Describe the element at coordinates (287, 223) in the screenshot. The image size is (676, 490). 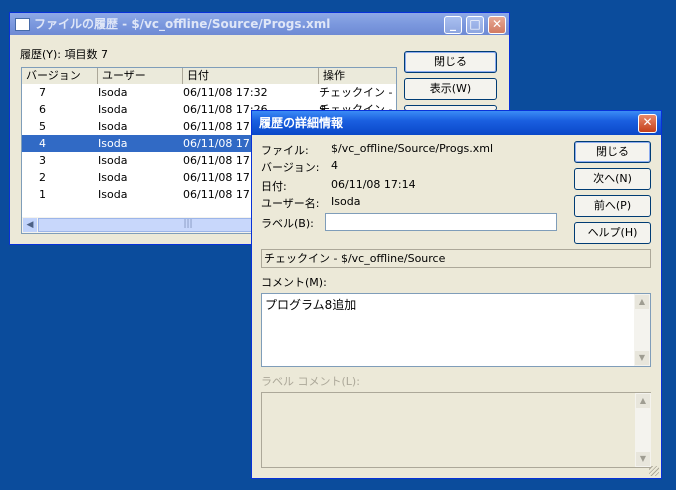
I see `label-label: ラベル(B):` at that location.